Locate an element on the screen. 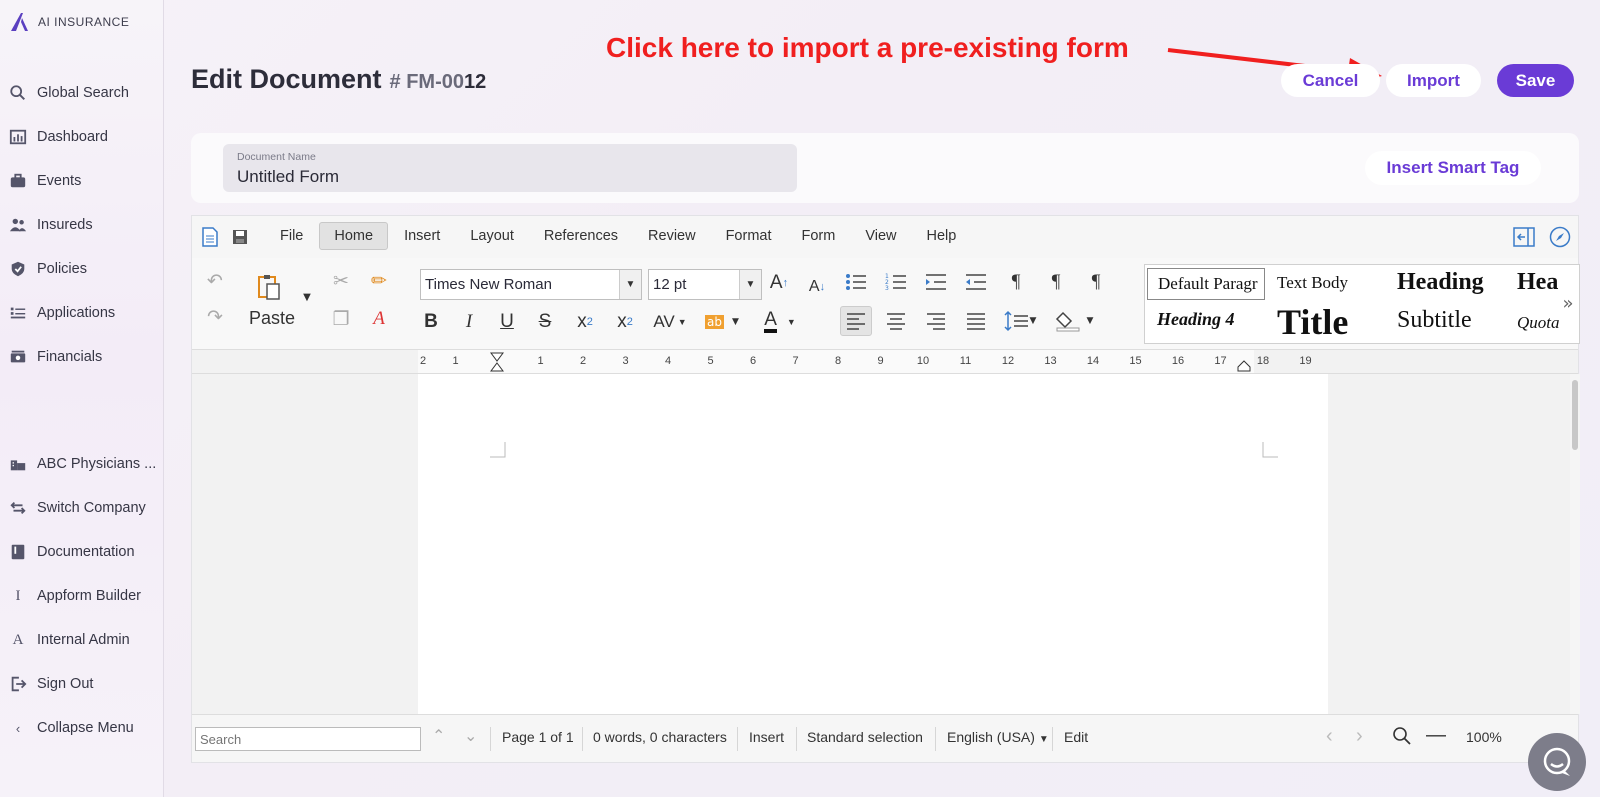  paste-label: Paste is located at coordinates (272, 318).